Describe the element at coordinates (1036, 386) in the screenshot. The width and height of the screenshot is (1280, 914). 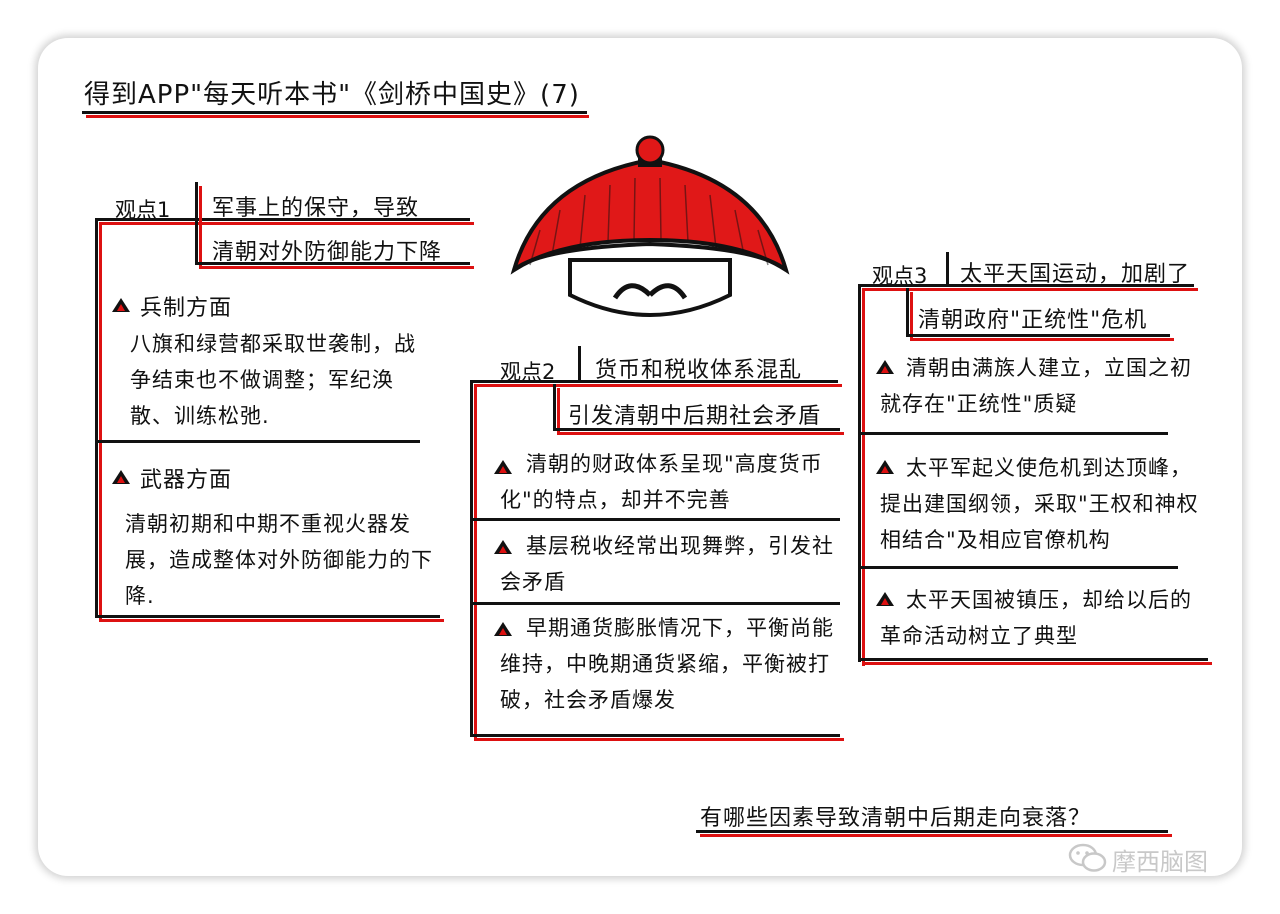
I see `view3-item1-text: 清朝由满族人建立，立国之初就存在"正统性"质疑` at that location.